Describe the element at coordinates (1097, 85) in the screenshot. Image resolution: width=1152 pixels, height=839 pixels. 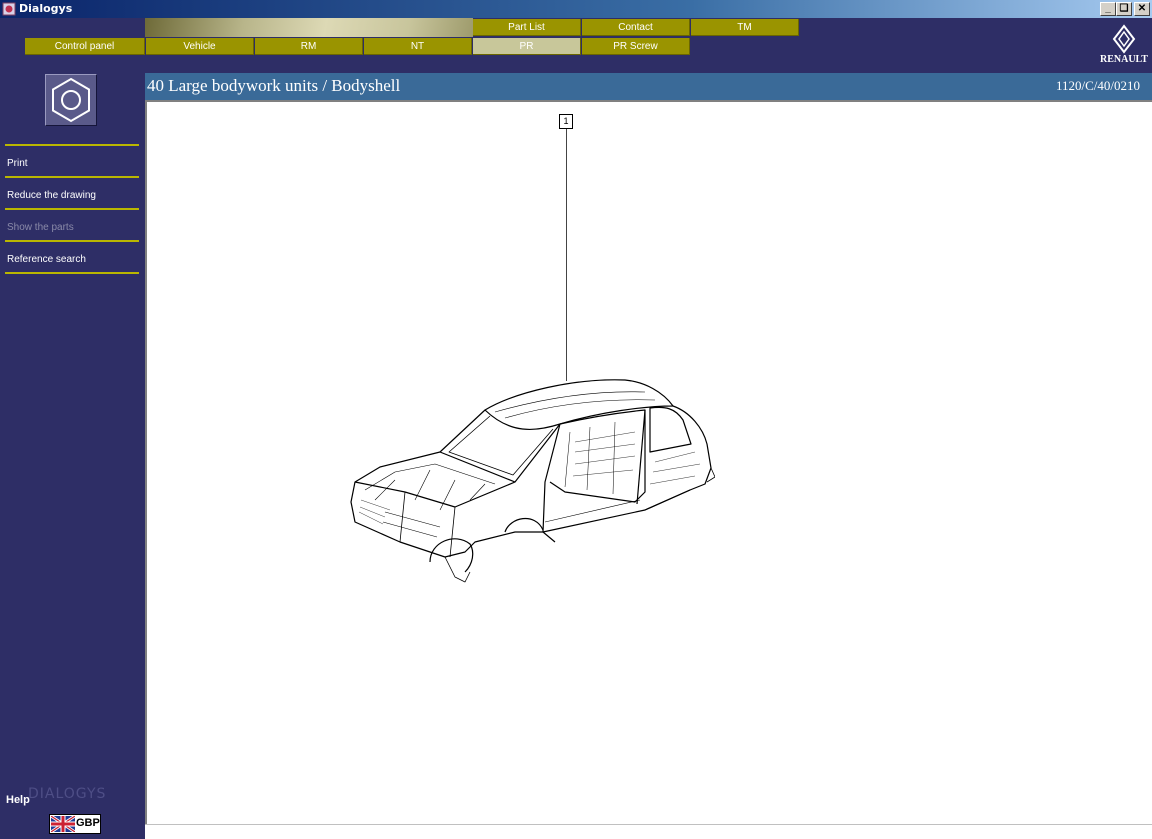
I see `drawing-reference: 1120/C/40/0210` at that location.